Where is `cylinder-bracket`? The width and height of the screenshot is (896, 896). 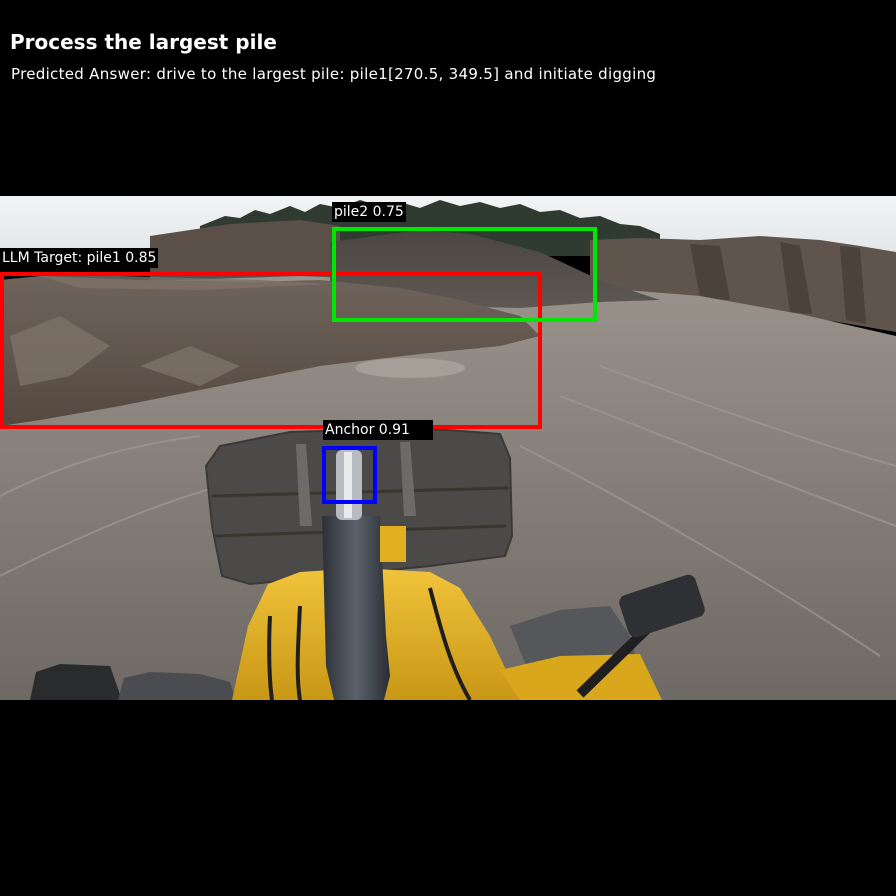
cylinder-bracket is located at coordinates (393, 544).